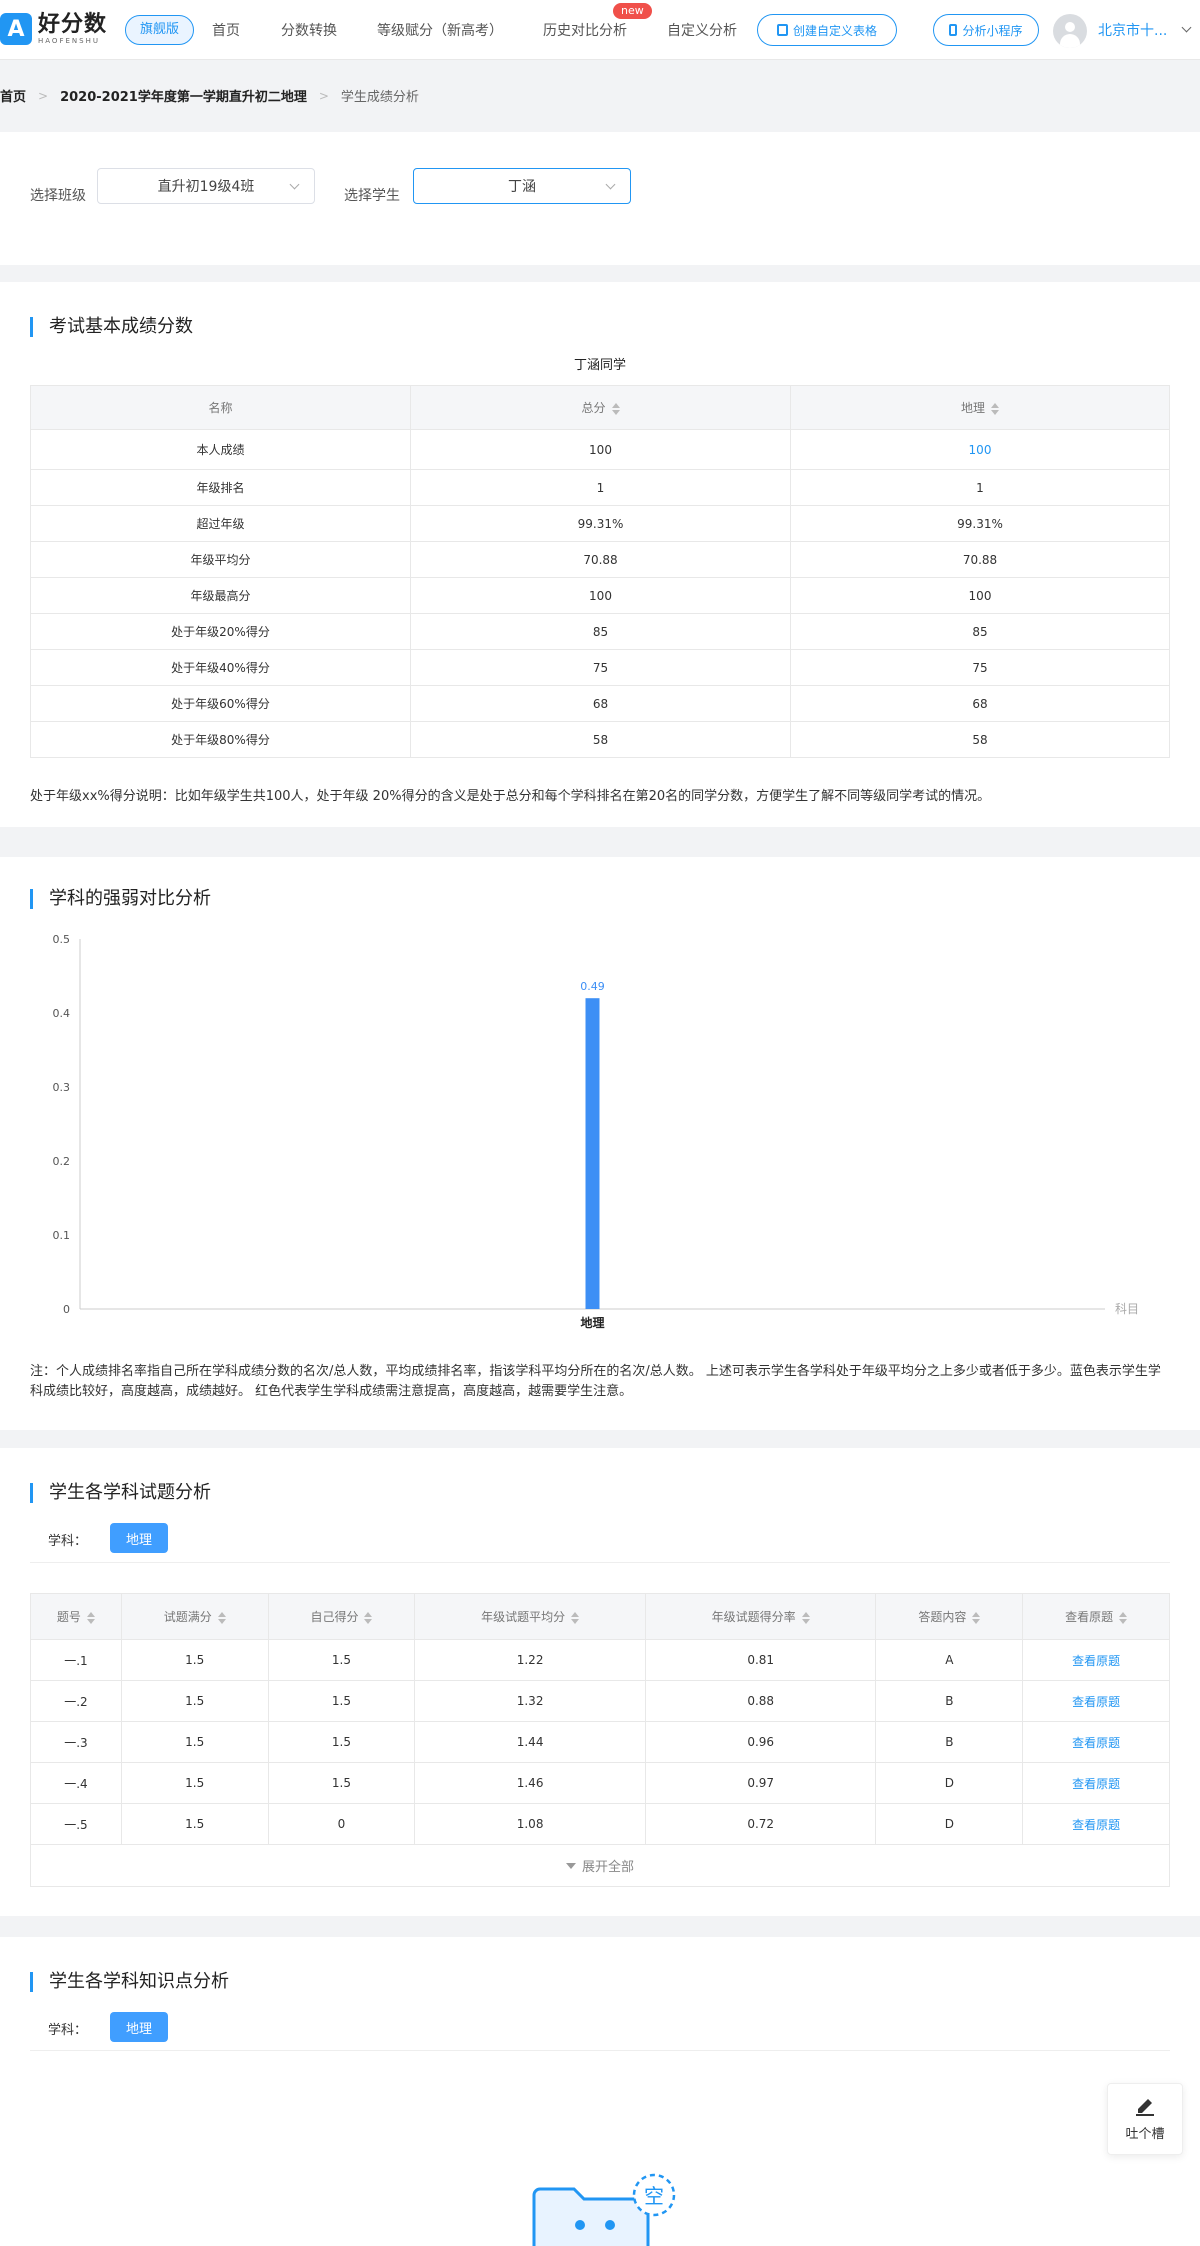  What do you see at coordinates (604, 2209) in the screenshot?
I see `empty-state-icon: 空` at bounding box center [604, 2209].